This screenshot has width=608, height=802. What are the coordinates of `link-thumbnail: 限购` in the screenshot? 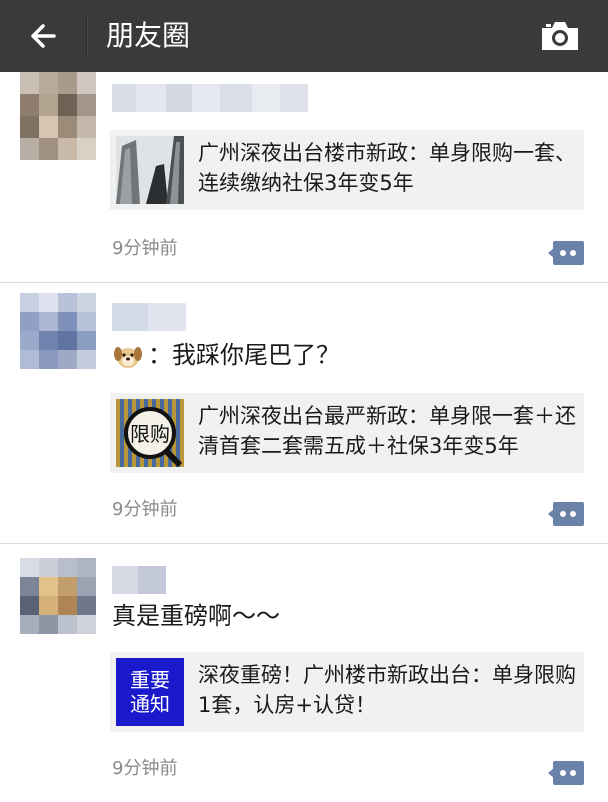 It's located at (150, 433).